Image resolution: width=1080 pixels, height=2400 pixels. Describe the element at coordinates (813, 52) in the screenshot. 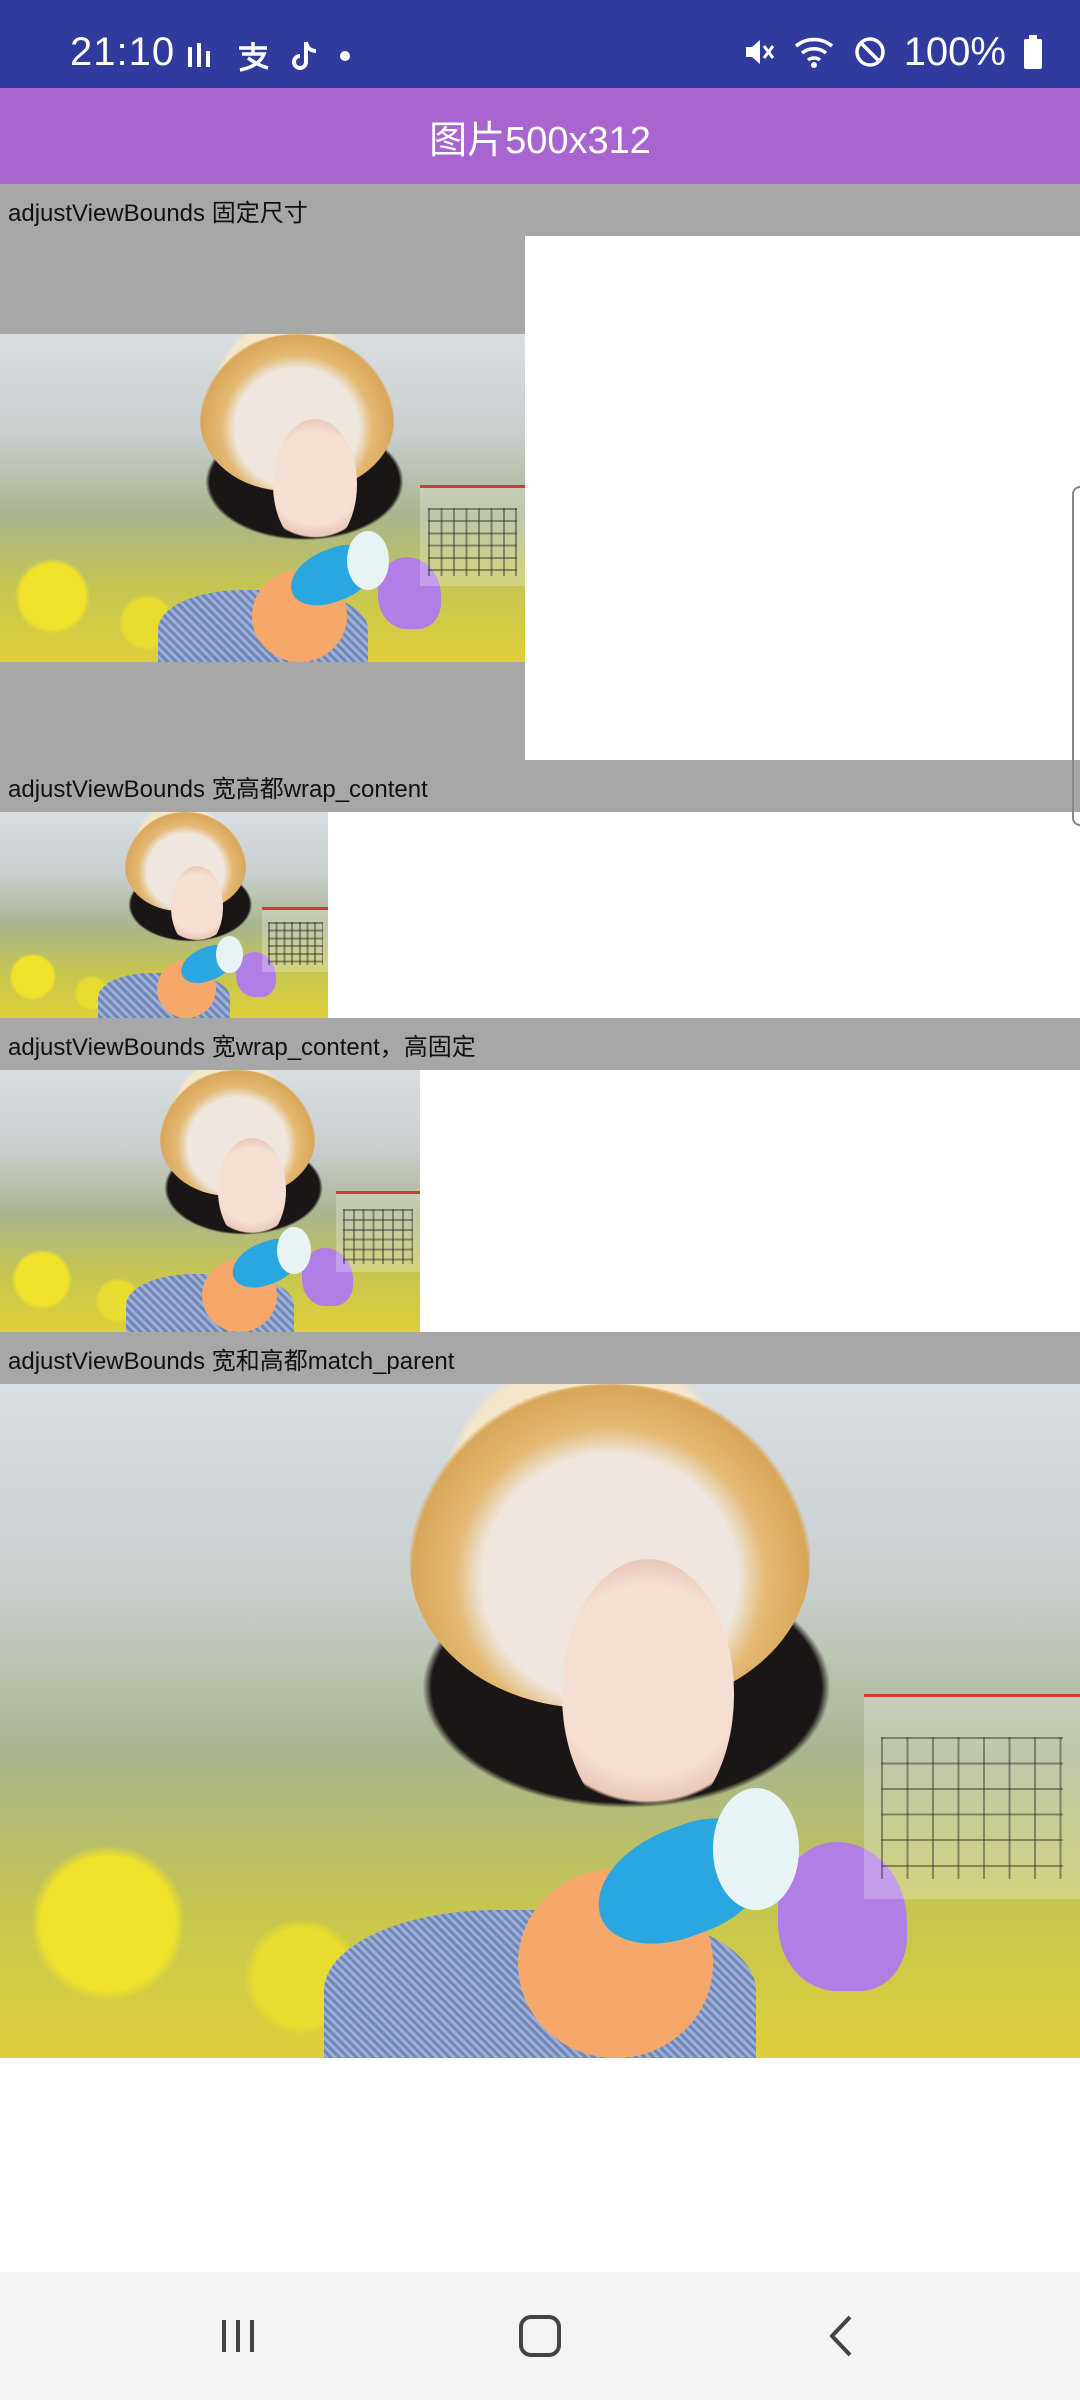

I see `wifi-icon` at that location.